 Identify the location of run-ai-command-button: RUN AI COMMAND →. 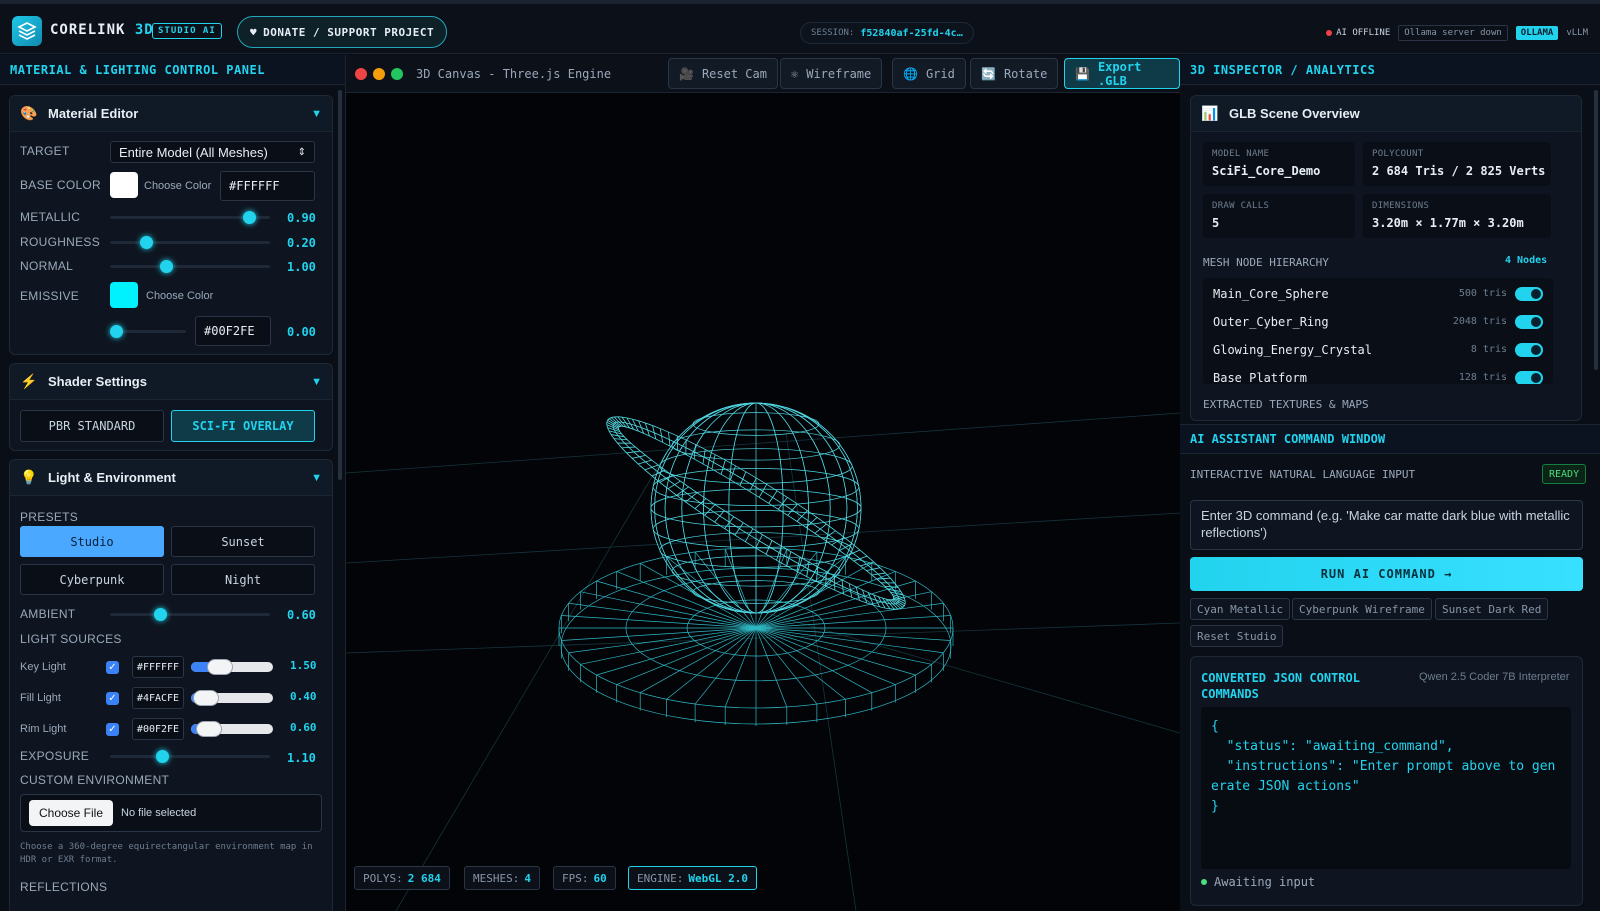
(1386, 574).